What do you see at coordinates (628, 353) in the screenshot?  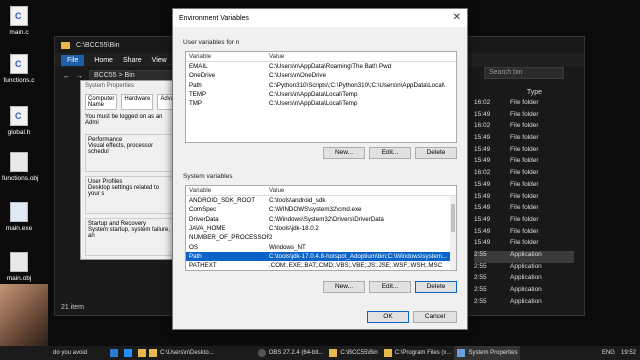 I see `clock: 19:52` at bounding box center [628, 353].